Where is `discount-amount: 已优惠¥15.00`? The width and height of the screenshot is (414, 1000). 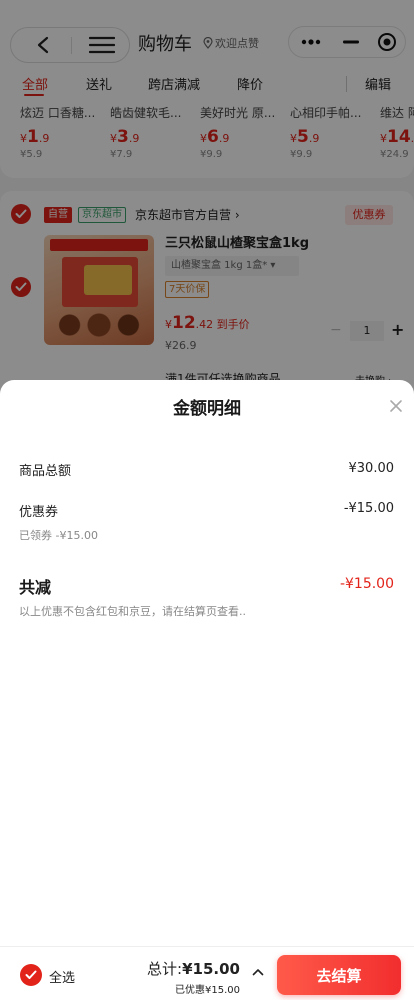
discount-amount: 已优惠¥15.00 is located at coordinates (207, 990).